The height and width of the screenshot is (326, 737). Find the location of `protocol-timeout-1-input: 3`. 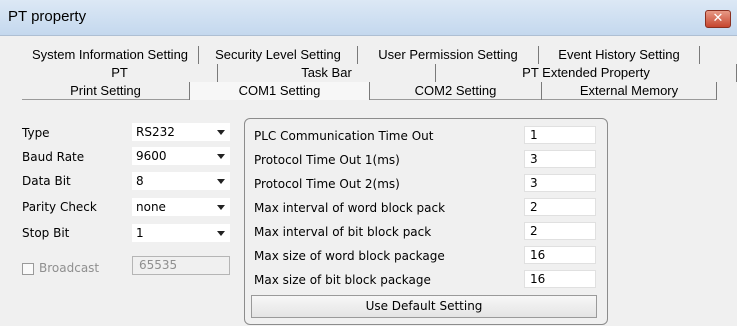

protocol-timeout-1-input: 3 is located at coordinates (560, 159).